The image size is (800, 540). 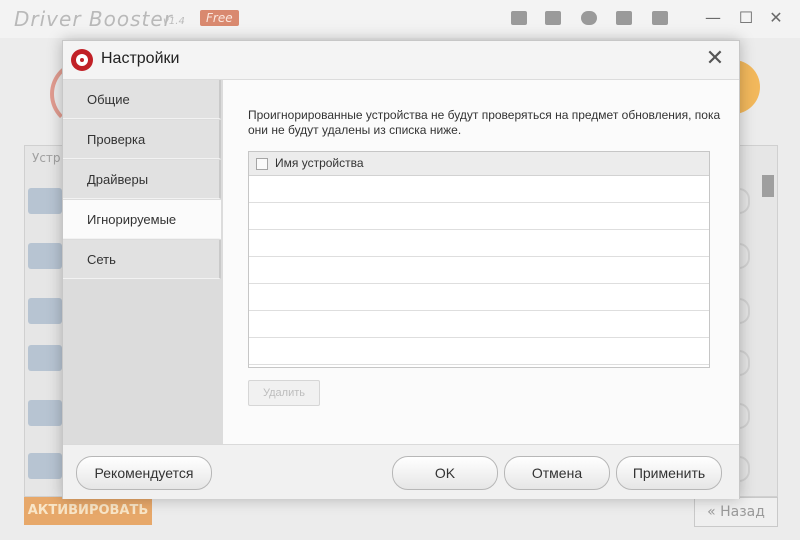 I want to click on back-button: « Назад, so click(x=736, y=512).